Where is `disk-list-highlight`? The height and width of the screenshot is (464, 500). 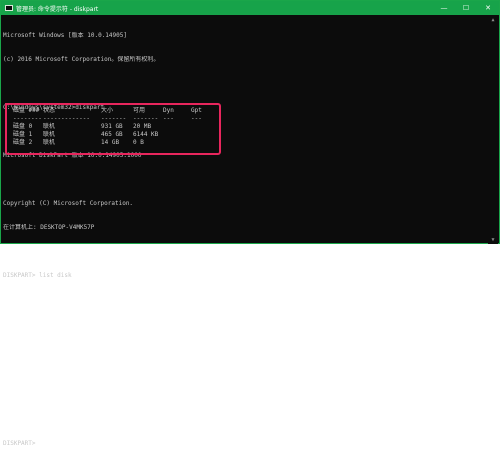
disk-list-highlight is located at coordinates (113, 129).